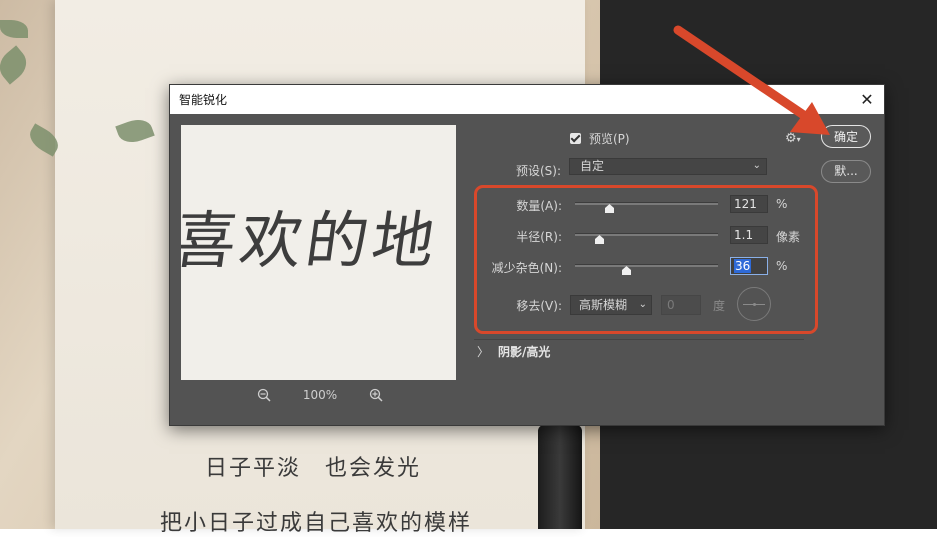  What do you see at coordinates (483, 352) in the screenshot?
I see `chevron-right-icon: 〉` at bounding box center [483, 352].